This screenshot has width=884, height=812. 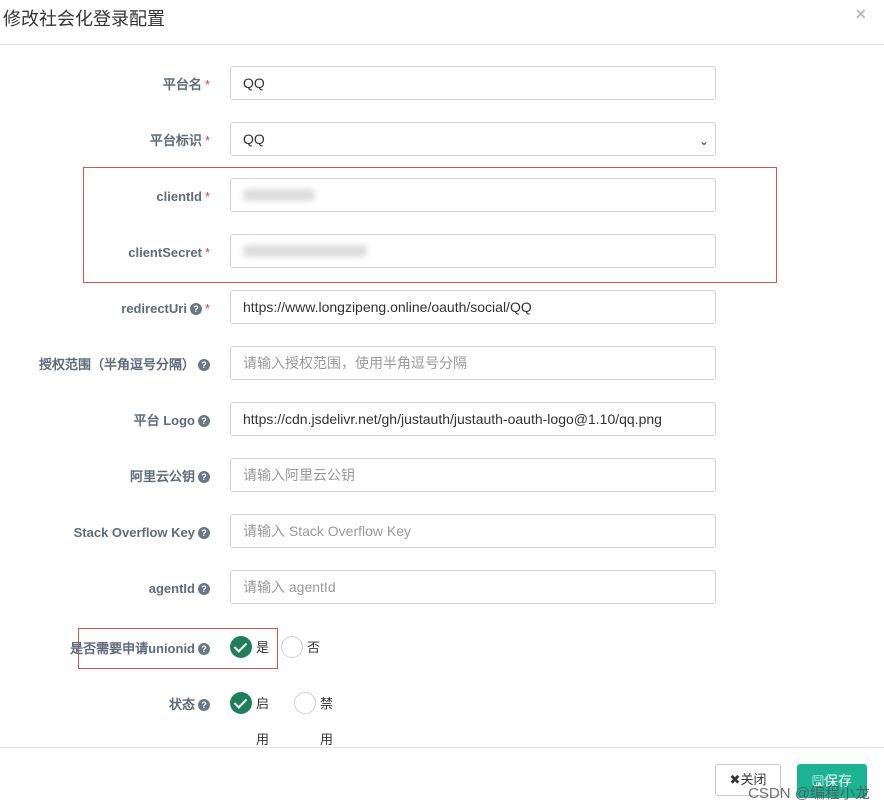 I want to click on stackoverflow-key-input: 请输入 Stack Overflow Key, so click(x=473, y=531).